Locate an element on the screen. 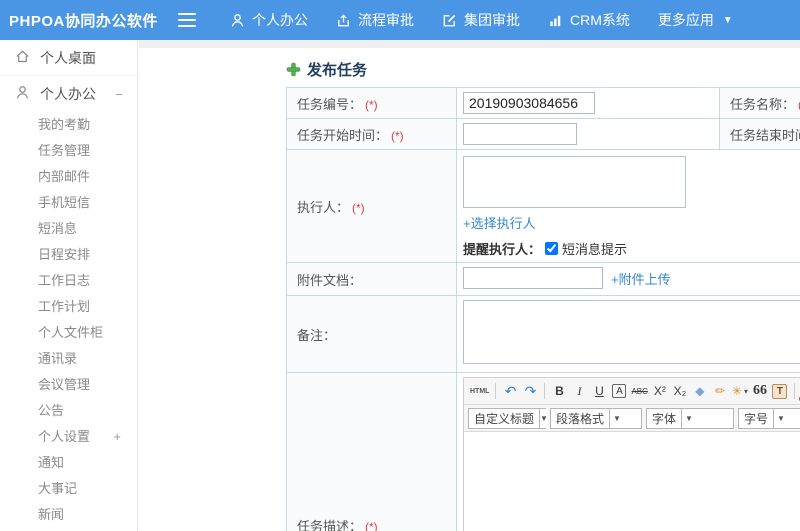 The image size is (800, 531). expand-icon: + is located at coordinates (117, 437).